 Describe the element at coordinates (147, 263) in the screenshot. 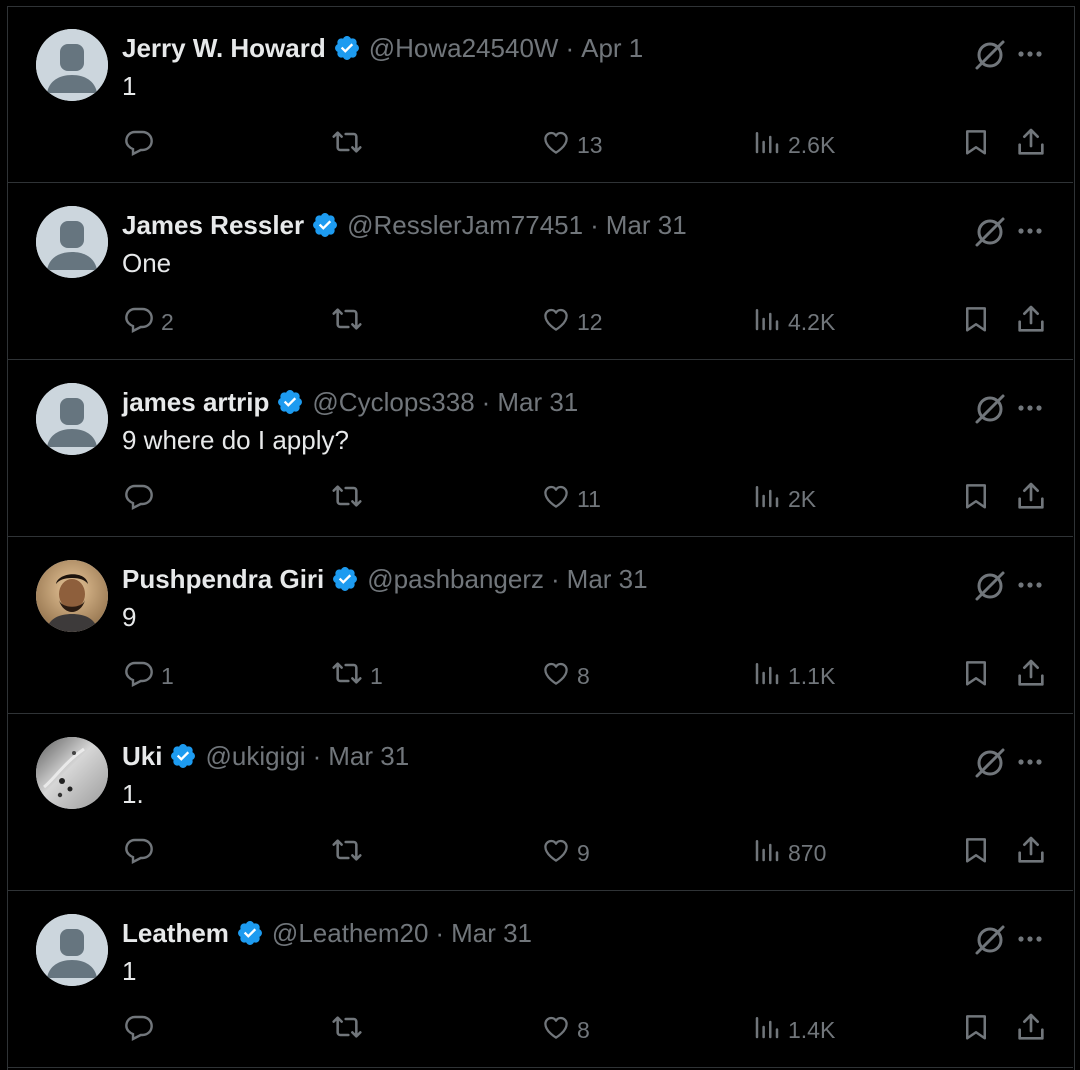

I see `tweet-text: One` at that location.